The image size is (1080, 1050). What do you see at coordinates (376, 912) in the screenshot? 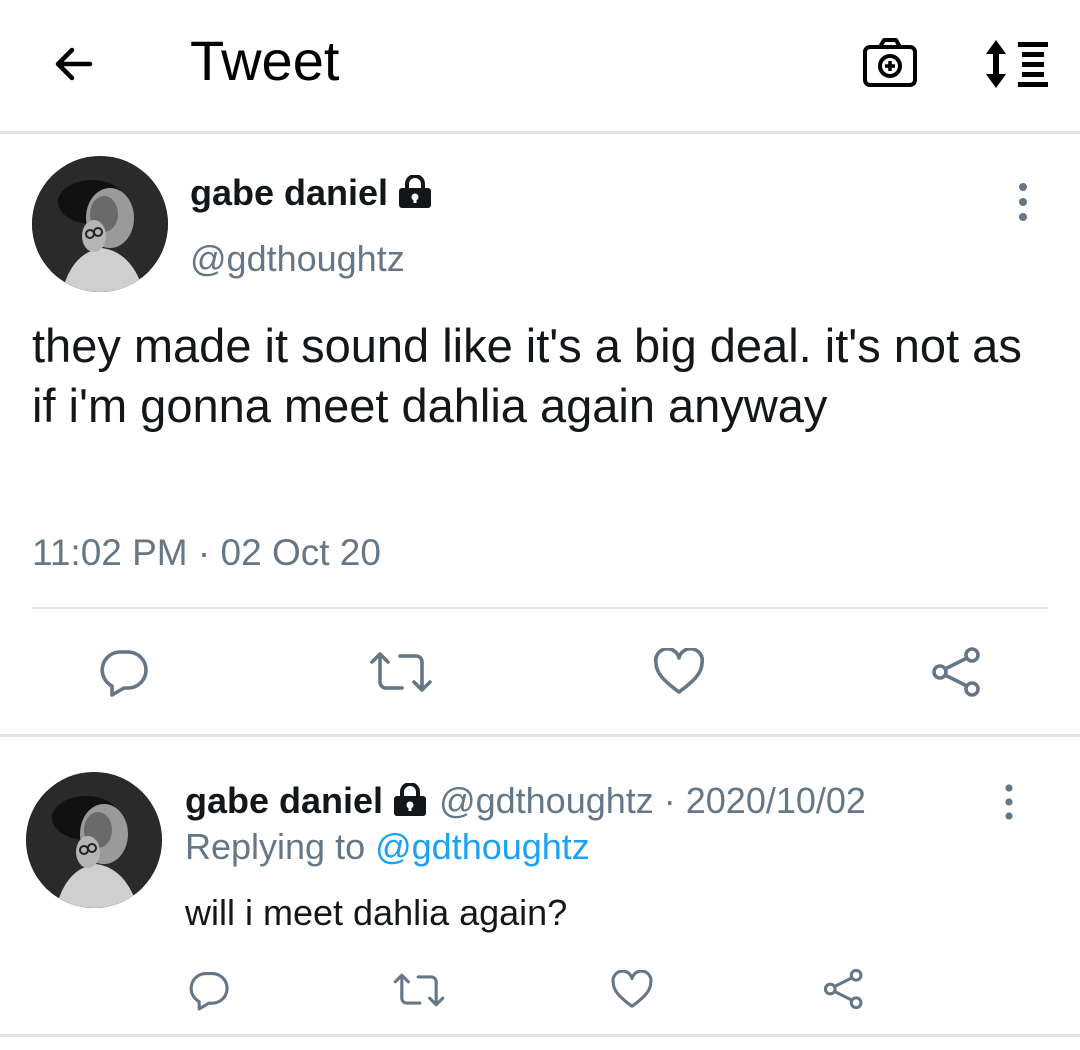
I see `reply-text: will i meet dahlia again?` at bounding box center [376, 912].